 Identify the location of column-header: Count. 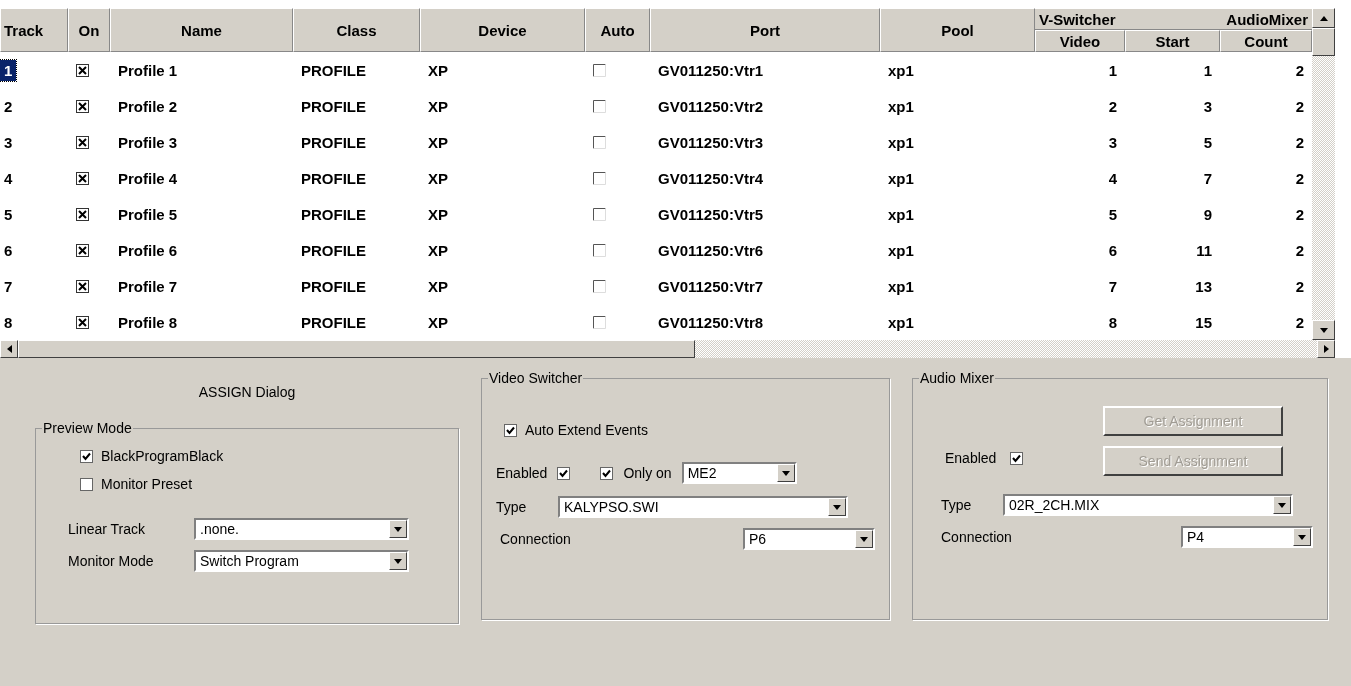
(1266, 41).